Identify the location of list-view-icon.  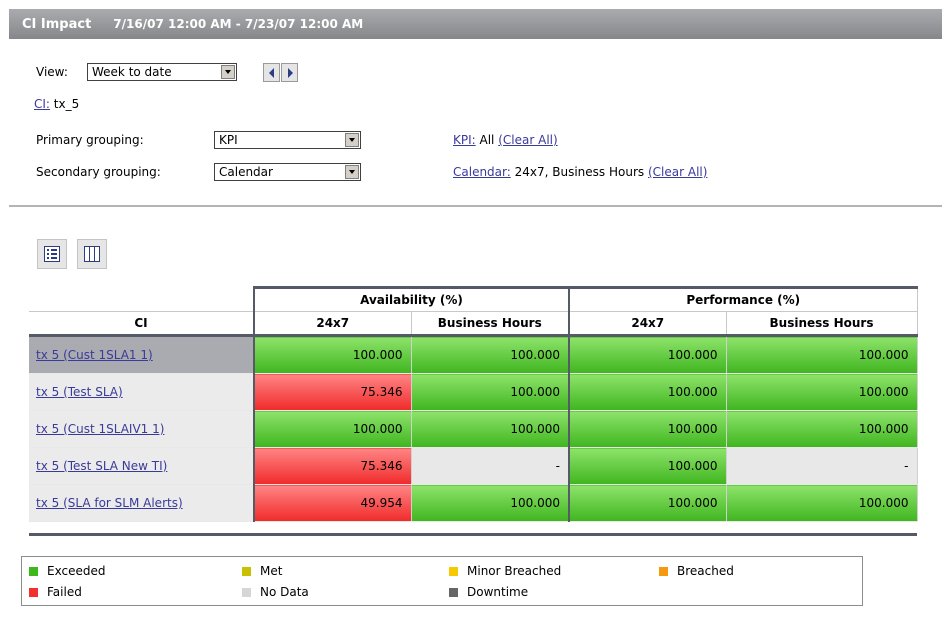
(52, 254).